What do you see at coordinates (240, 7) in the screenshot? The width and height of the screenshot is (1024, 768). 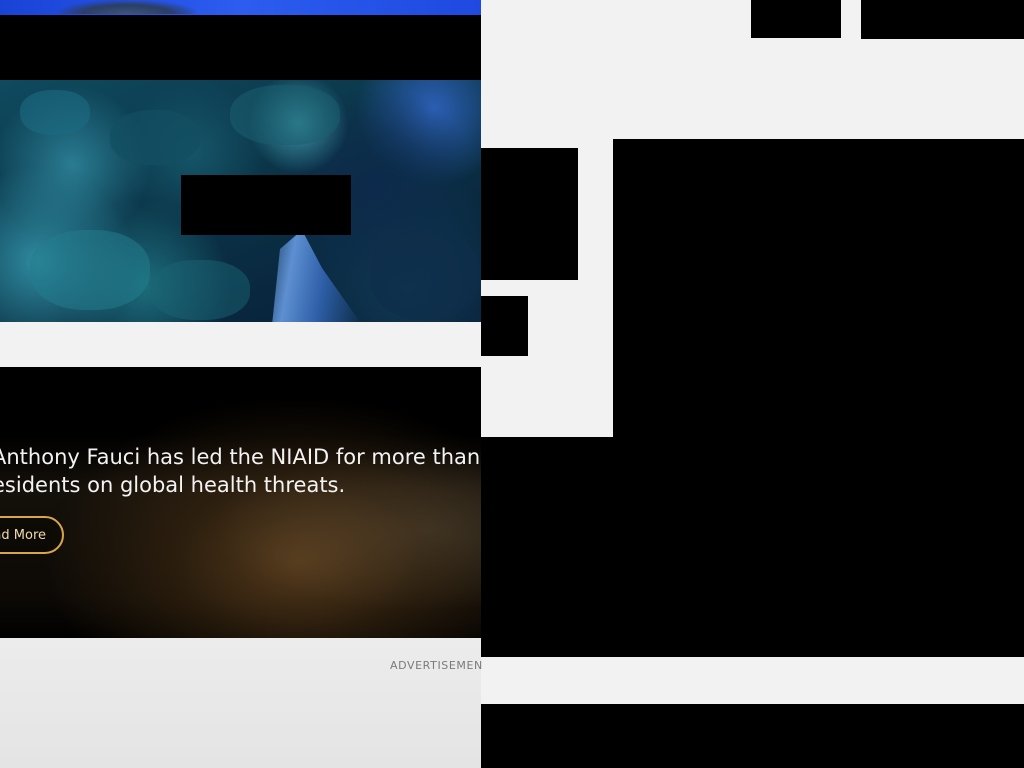 I see `video-thumbnail-strip` at bounding box center [240, 7].